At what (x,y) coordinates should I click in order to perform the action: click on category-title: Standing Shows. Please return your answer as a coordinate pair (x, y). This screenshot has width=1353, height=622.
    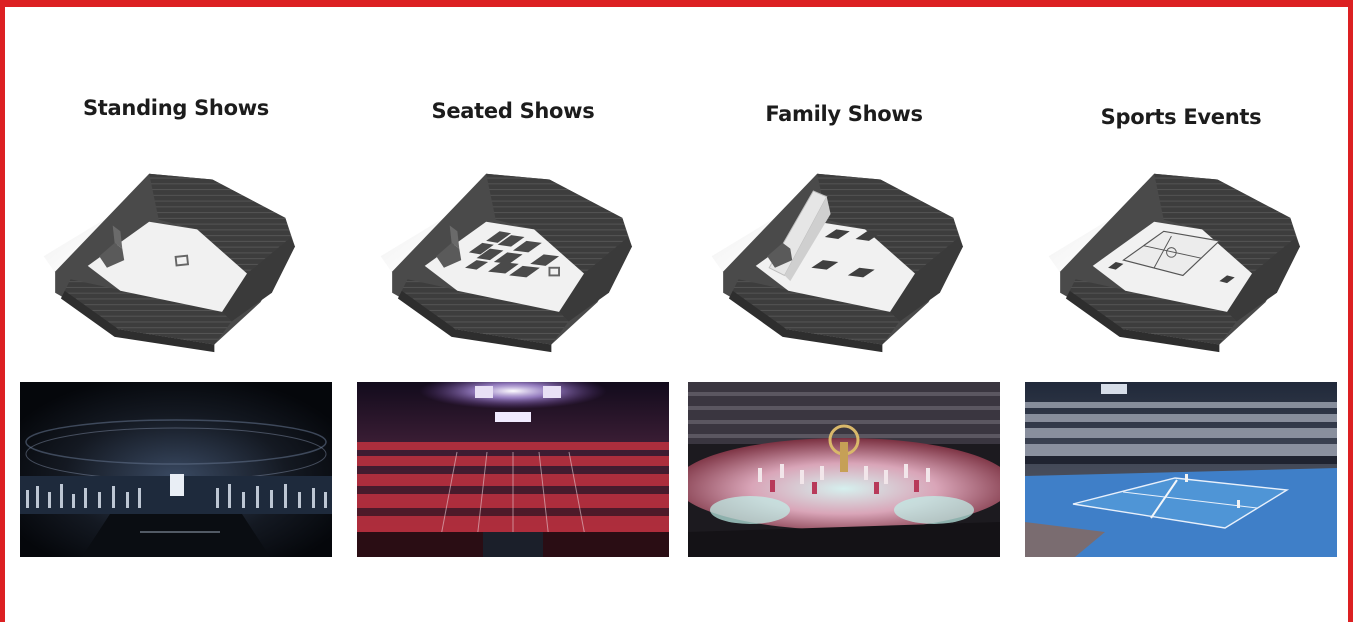
    Looking at the image, I should click on (175, 108).